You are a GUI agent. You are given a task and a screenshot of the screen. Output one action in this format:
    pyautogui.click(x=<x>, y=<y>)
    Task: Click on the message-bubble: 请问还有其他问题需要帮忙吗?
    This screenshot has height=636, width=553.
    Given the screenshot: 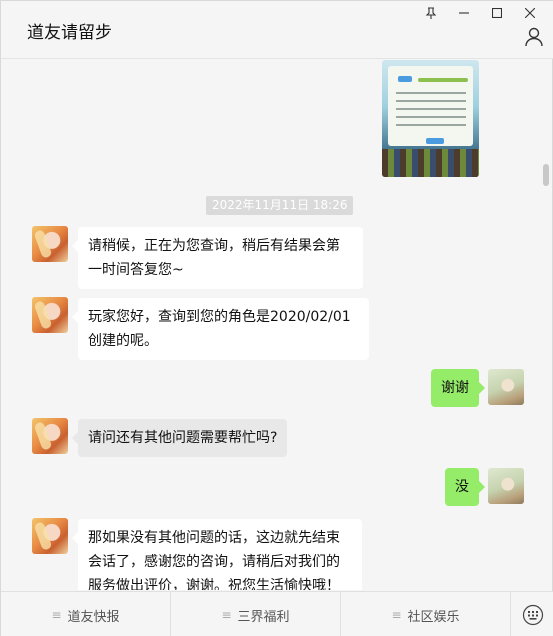 What is the action you would take?
    pyautogui.click(x=179, y=438)
    